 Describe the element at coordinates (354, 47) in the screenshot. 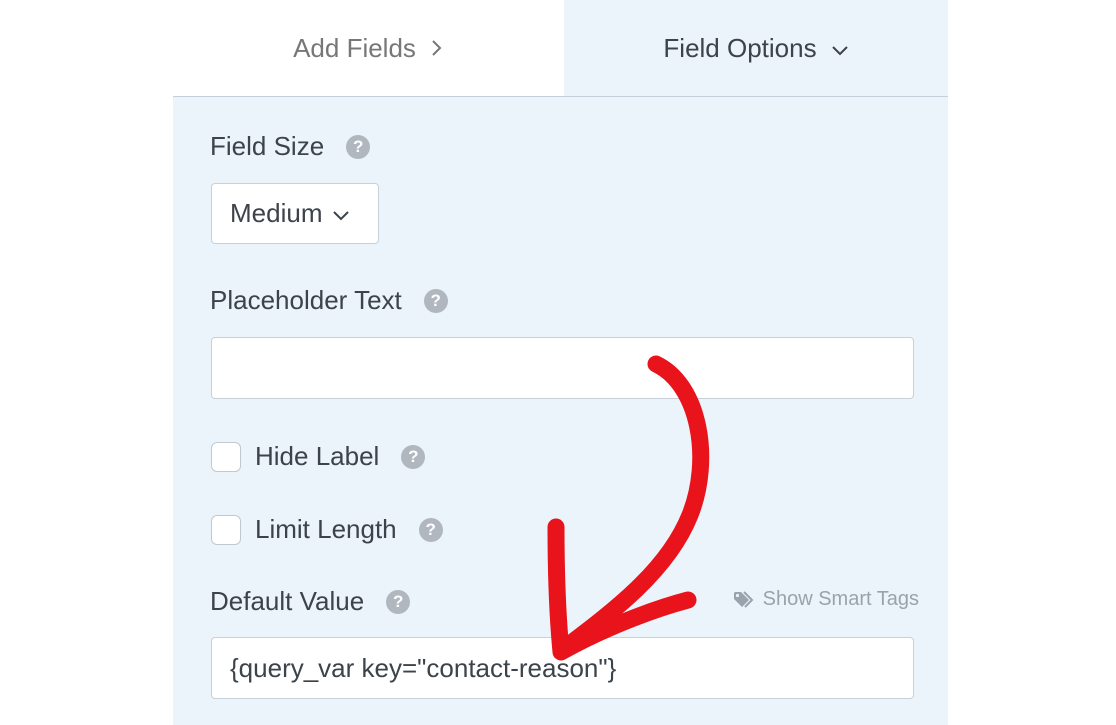

I see `tab-add-fields-label: Add Fields` at that location.